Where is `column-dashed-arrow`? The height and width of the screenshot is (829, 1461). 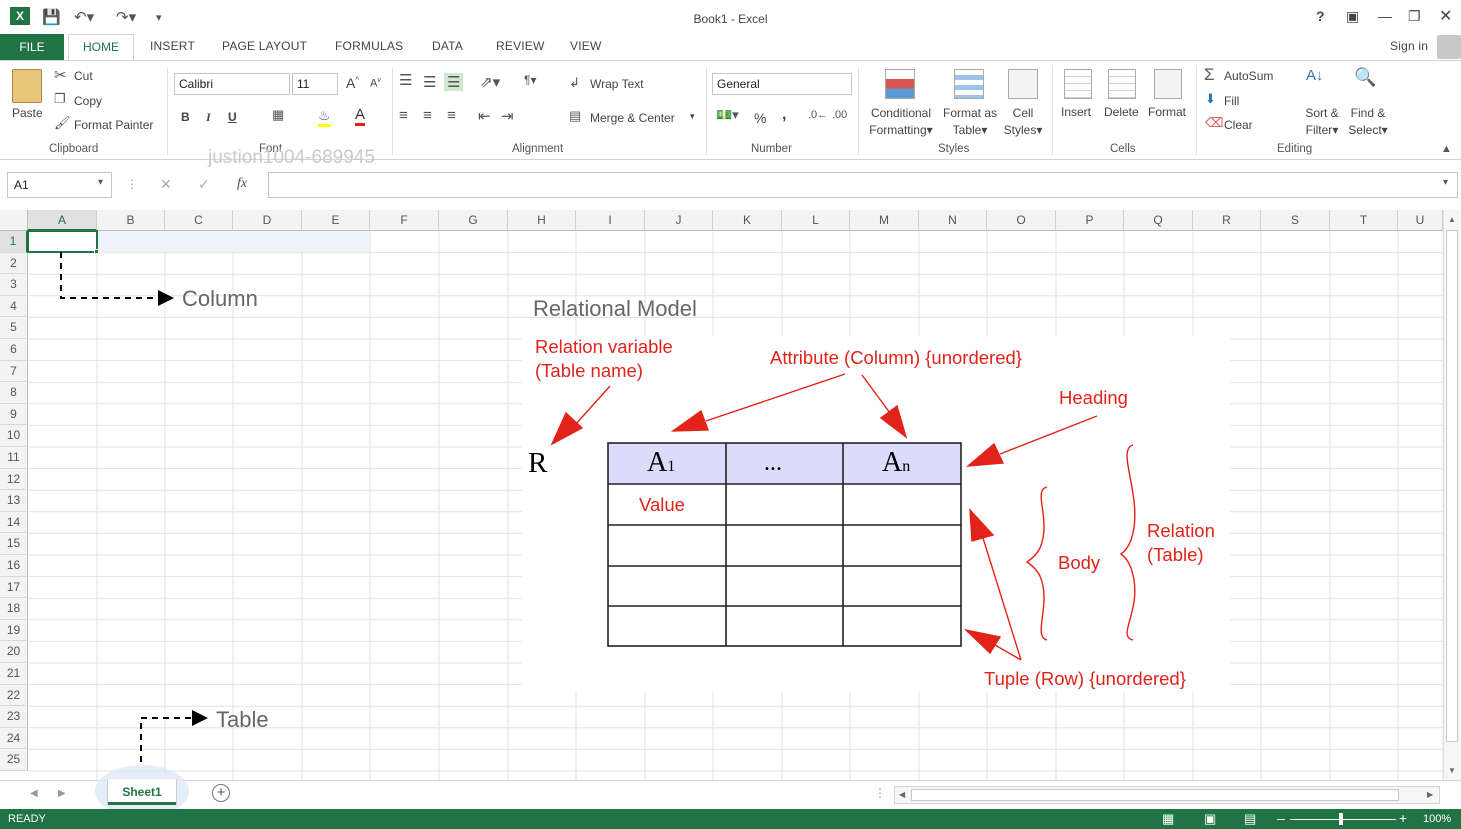 column-dashed-arrow is located at coordinates (117, 279).